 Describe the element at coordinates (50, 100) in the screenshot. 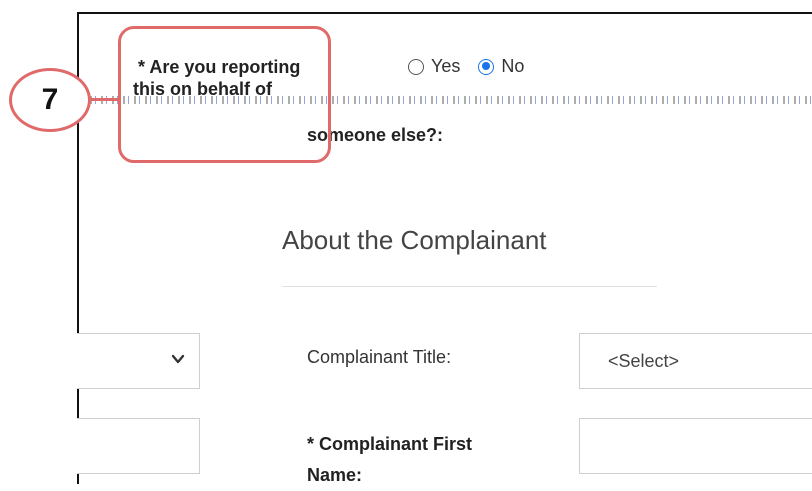

I see `step-badge: 7` at that location.